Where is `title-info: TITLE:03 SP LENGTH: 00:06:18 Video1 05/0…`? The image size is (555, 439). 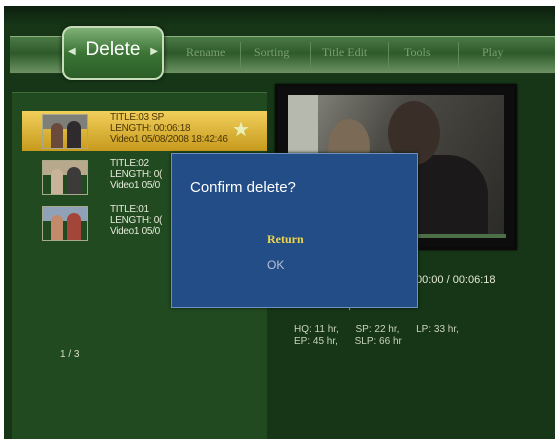 title-info: TITLE:03 SP LENGTH: 00:06:18 Video1 05/0… is located at coordinates (169, 128).